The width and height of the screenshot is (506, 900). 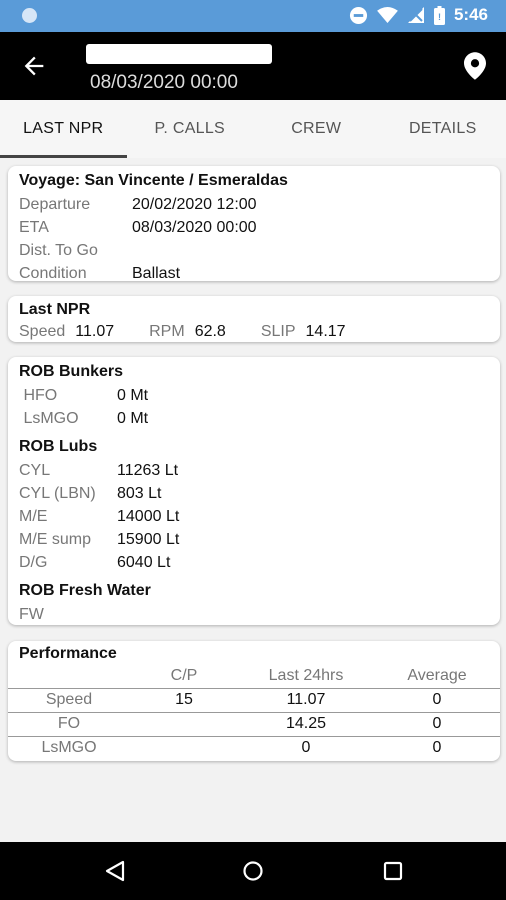 What do you see at coordinates (38, 395) in the screenshot?
I see `hfo-label: HFO` at bounding box center [38, 395].